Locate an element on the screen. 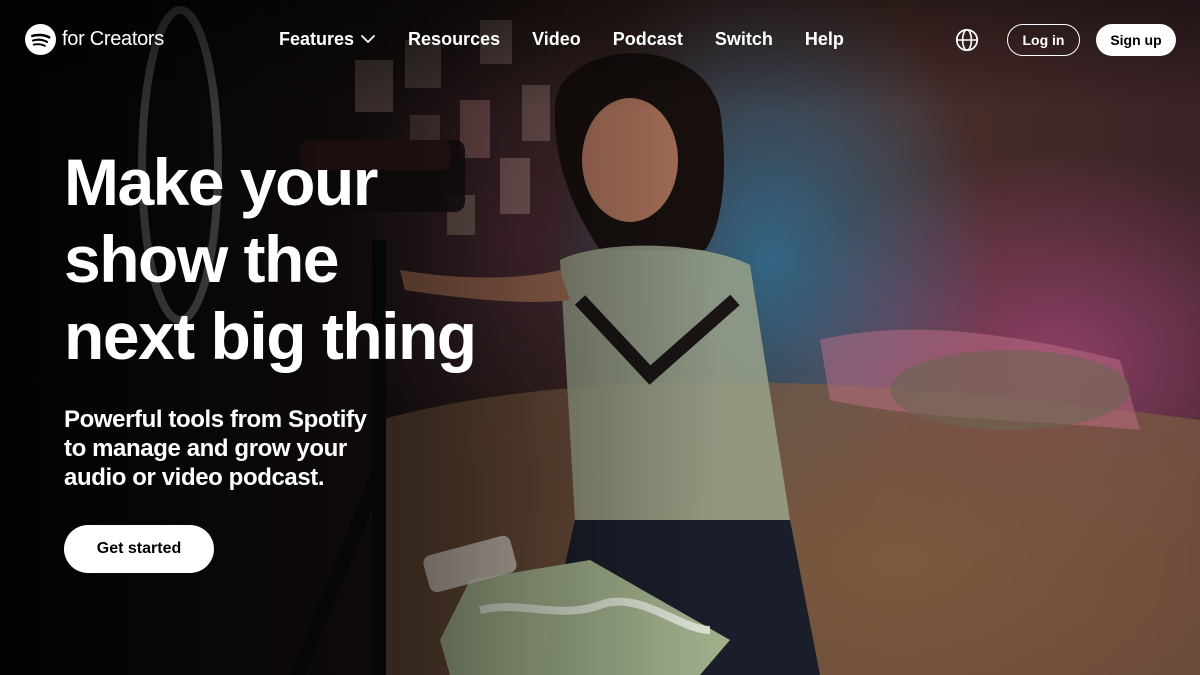  hero-headline-line: Make your is located at coordinates (221, 182).